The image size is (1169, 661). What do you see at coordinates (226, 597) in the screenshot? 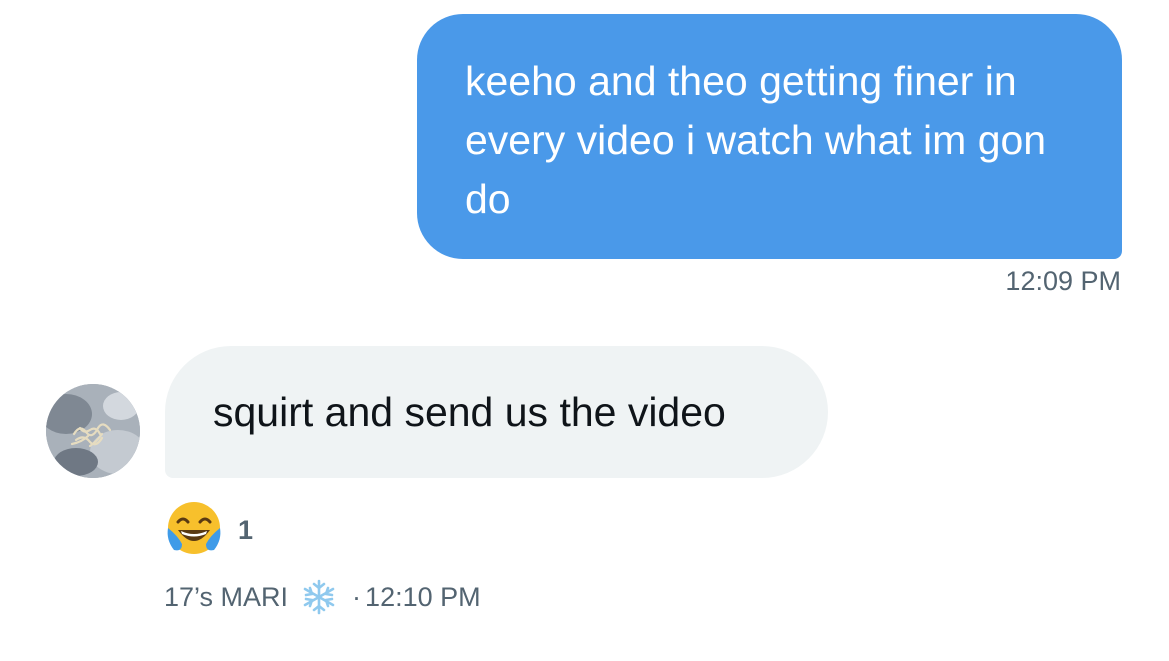
I see `sender-name: 17’s MARI` at bounding box center [226, 597].